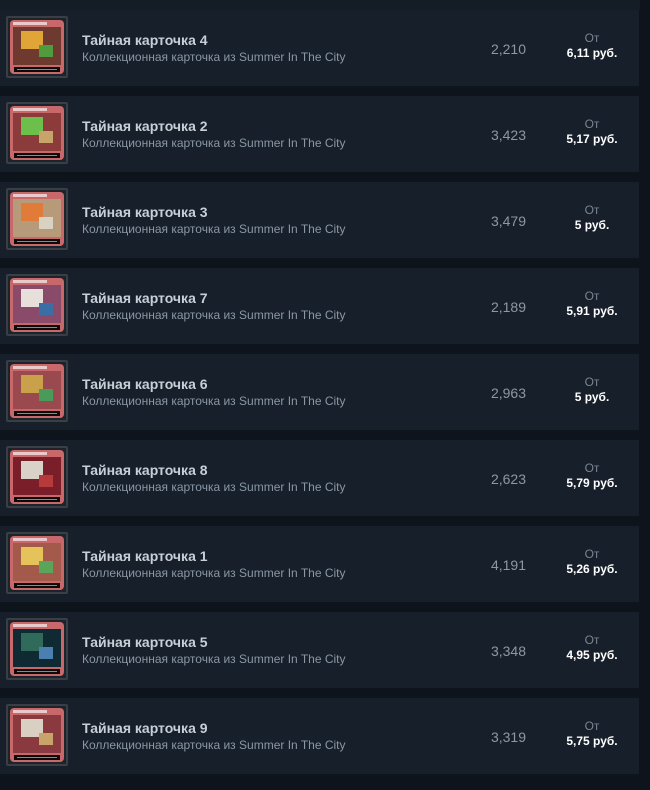  I want to click on listing-quantity: 2,210, so click(508, 49).